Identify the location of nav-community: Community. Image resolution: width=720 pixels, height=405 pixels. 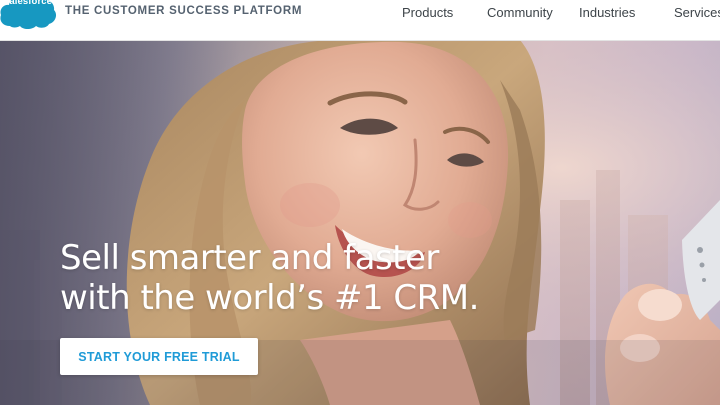
(520, 12).